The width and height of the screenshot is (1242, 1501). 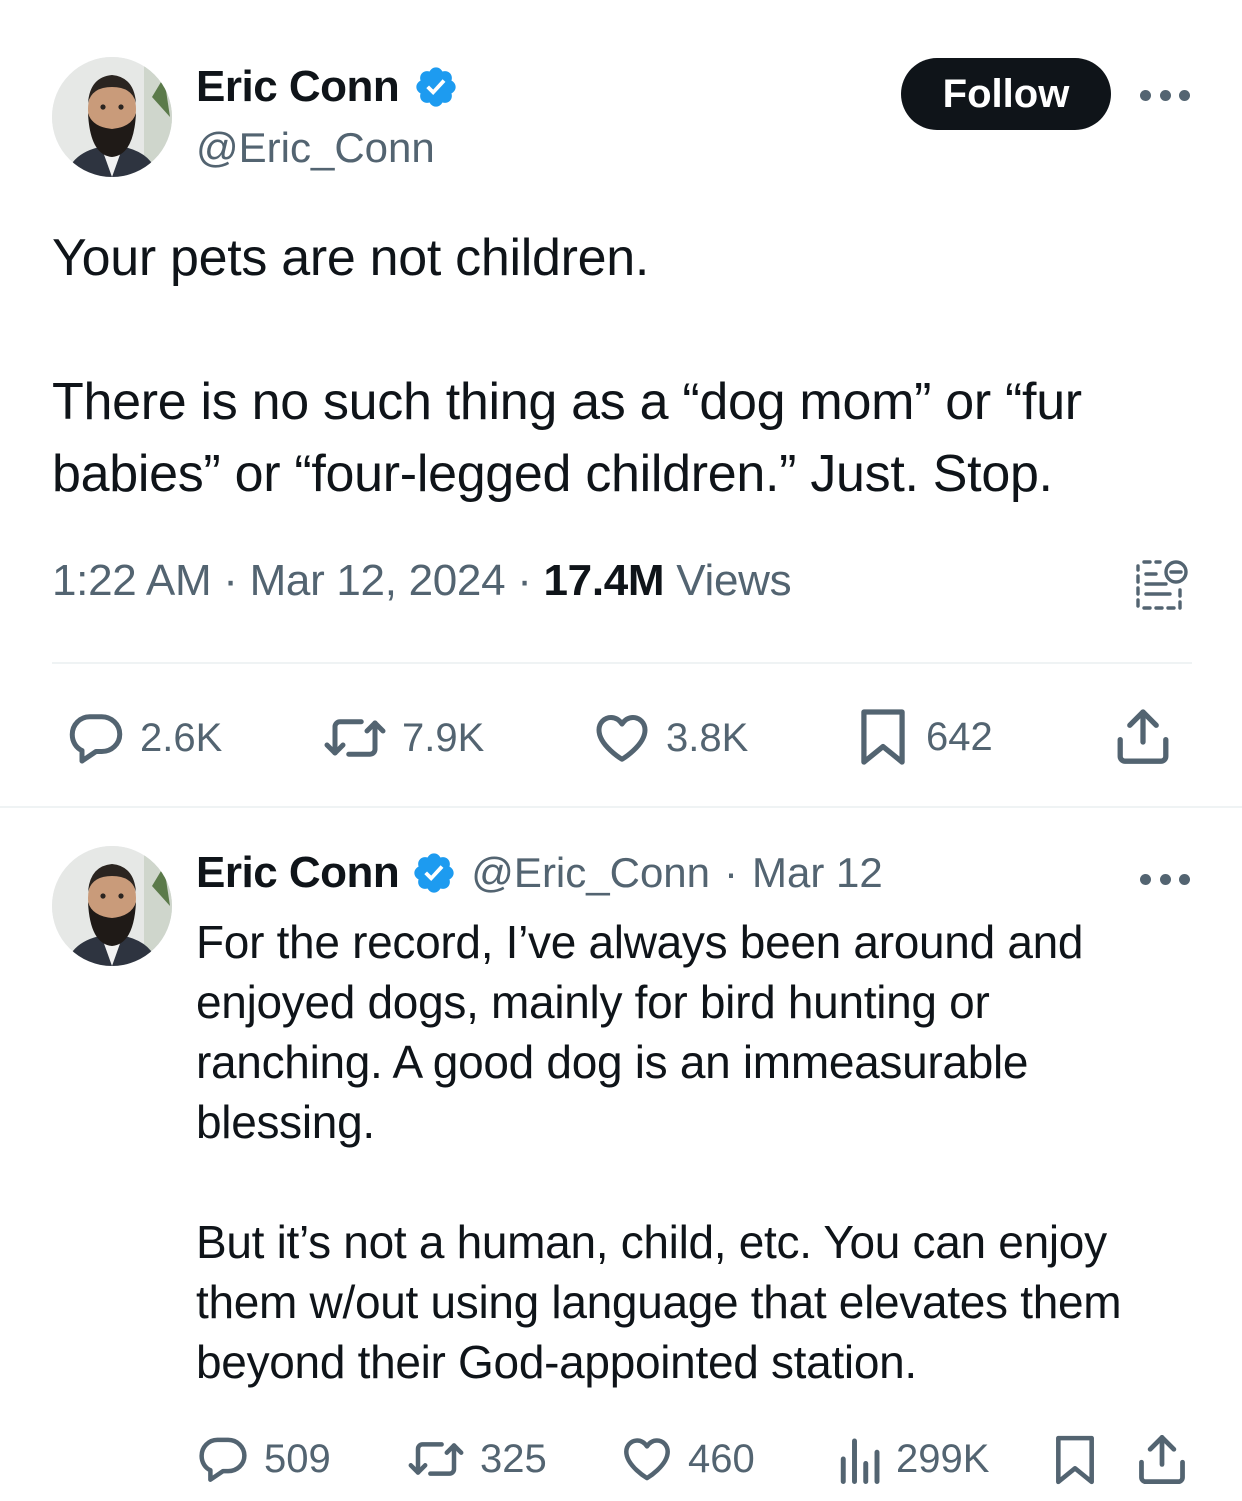 I want to click on views-label: Views, so click(x=734, y=580).